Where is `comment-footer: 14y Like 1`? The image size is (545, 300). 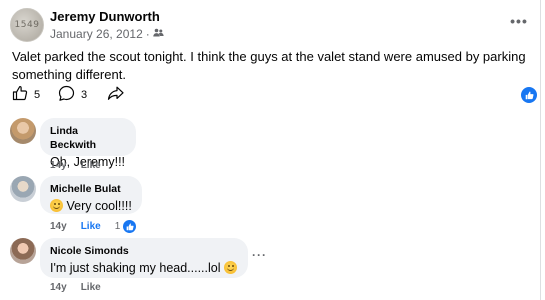
comment-footer: 14y Like 1 is located at coordinates (94, 226).